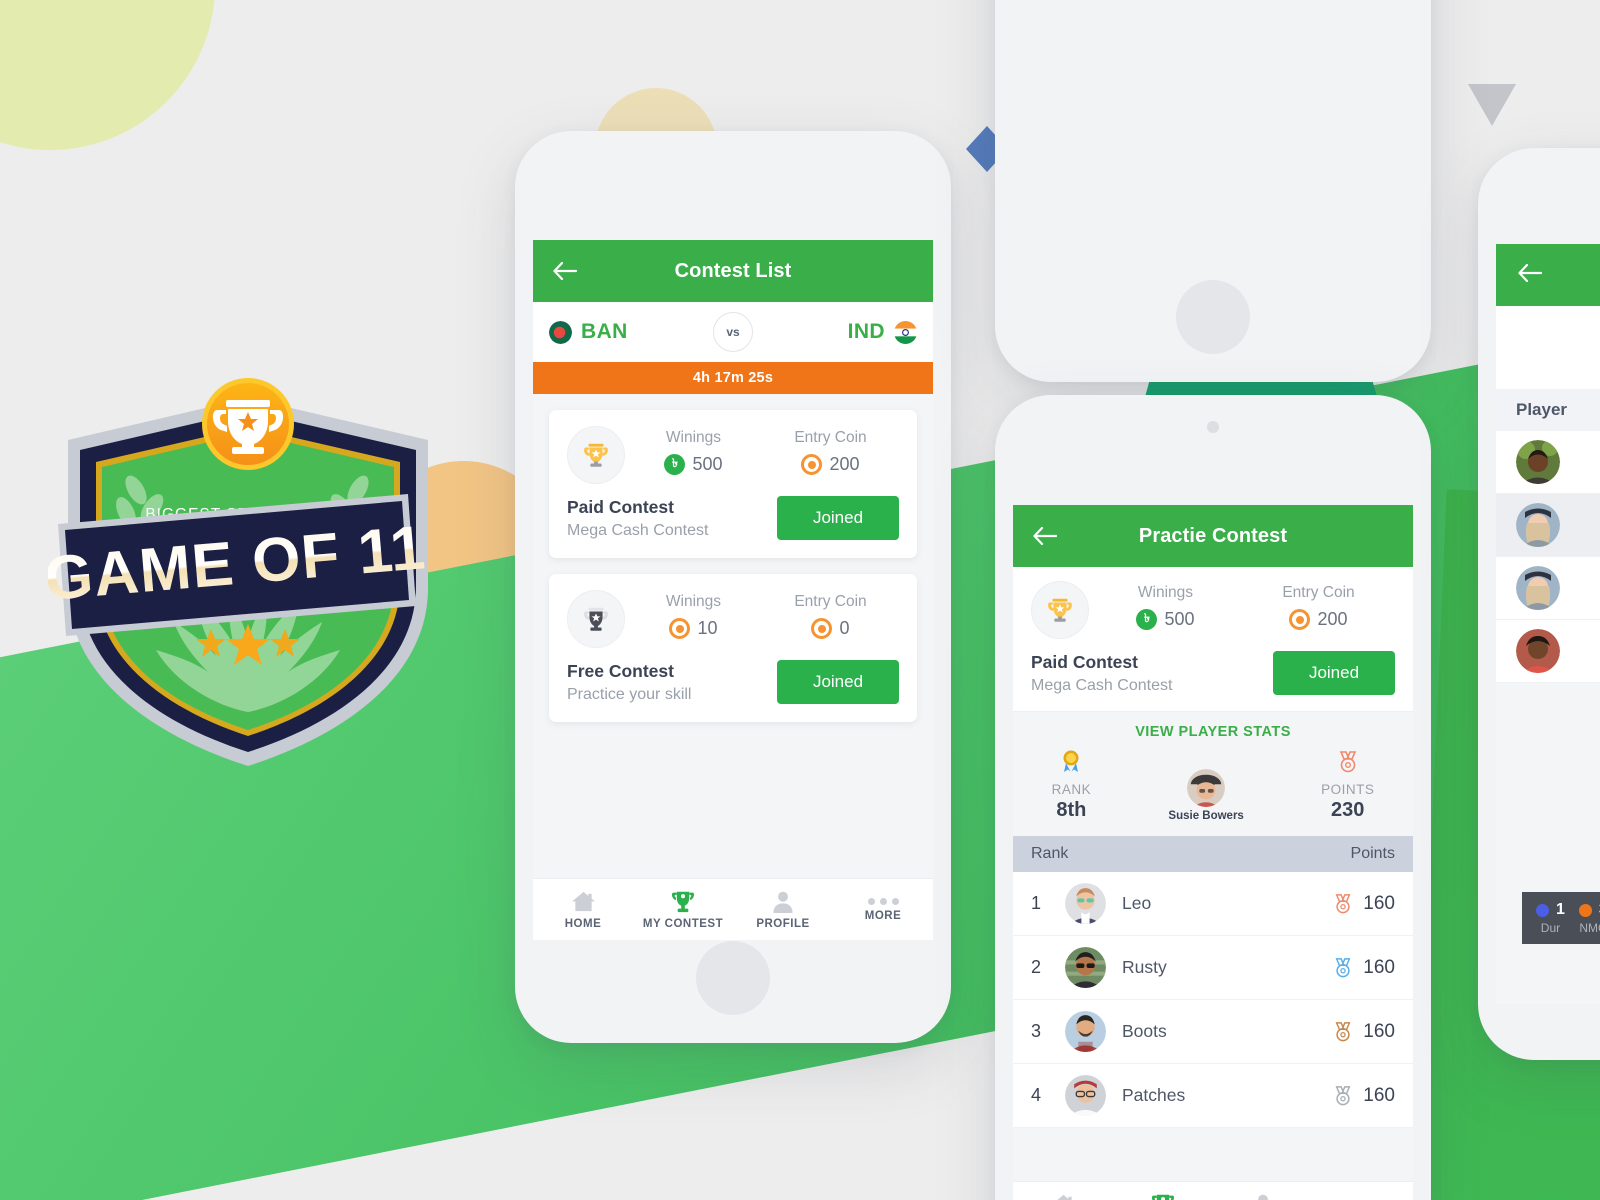 This screenshot has width=1600, height=1200. I want to click on column-rank: Rank, so click(1050, 853).